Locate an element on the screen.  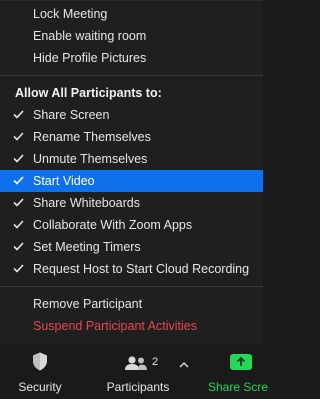
menu-item-label: Lock Meeting is located at coordinates (70, 14).